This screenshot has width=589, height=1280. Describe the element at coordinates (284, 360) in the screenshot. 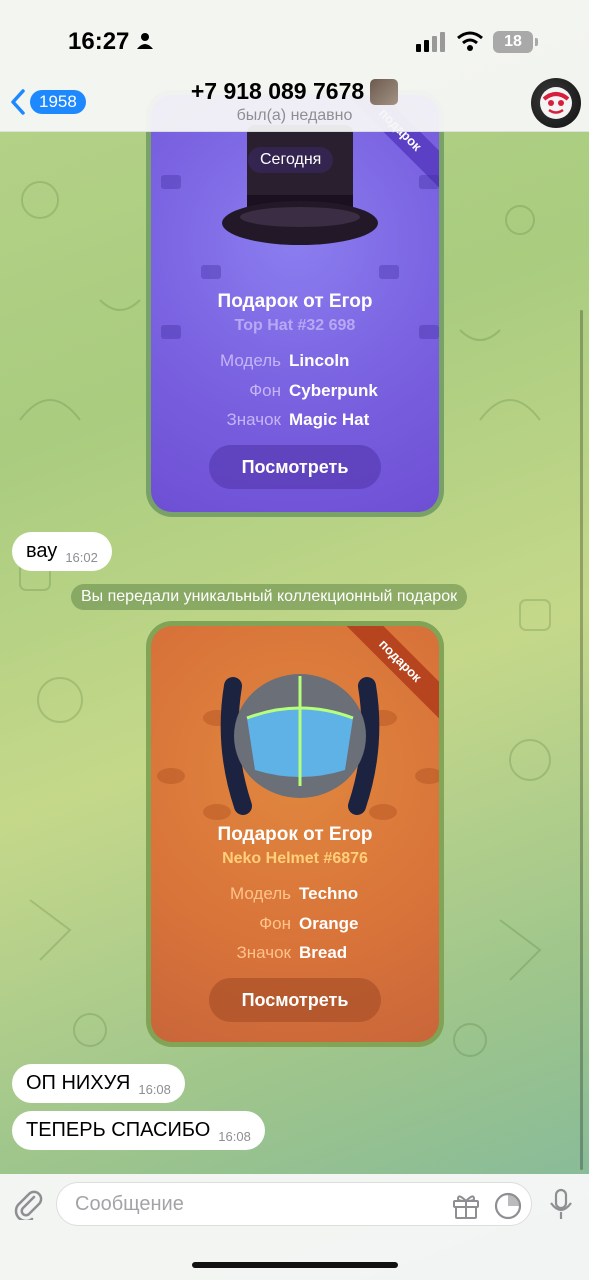

I see `gift-attr-model: Модель Lincoln` at that location.